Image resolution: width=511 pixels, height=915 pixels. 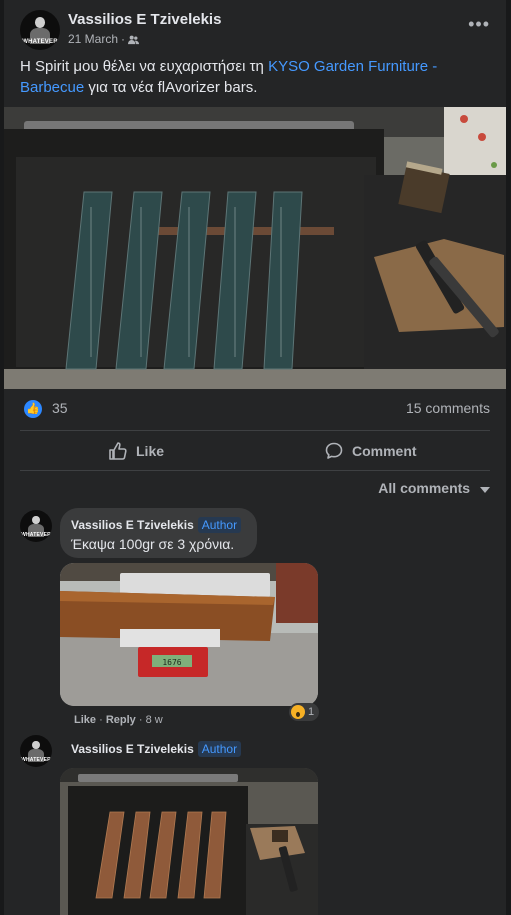 What do you see at coordinates (448, 408) in the screenshot?
I see `comments-count: 15 comments` at bounding box center [448, 408].